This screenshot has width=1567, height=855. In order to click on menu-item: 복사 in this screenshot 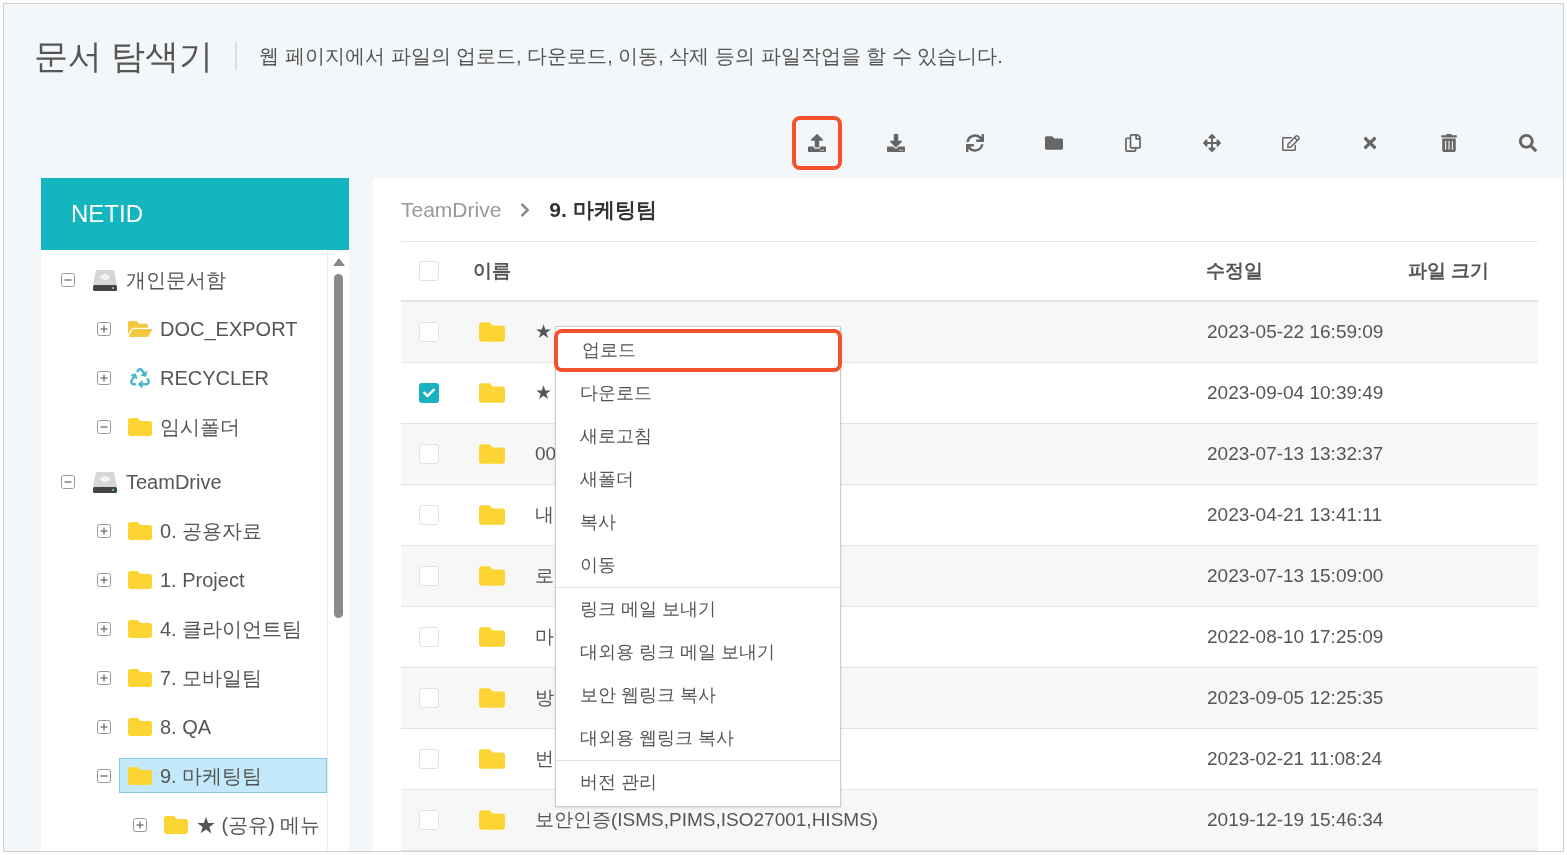, I will do `click(698, 522)`.